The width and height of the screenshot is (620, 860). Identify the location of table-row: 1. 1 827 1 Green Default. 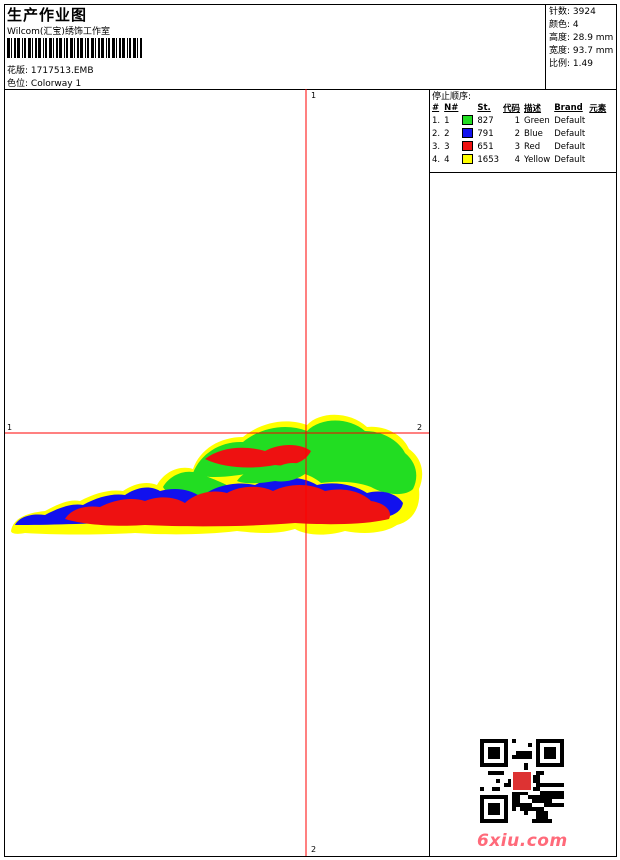
(520, 120).